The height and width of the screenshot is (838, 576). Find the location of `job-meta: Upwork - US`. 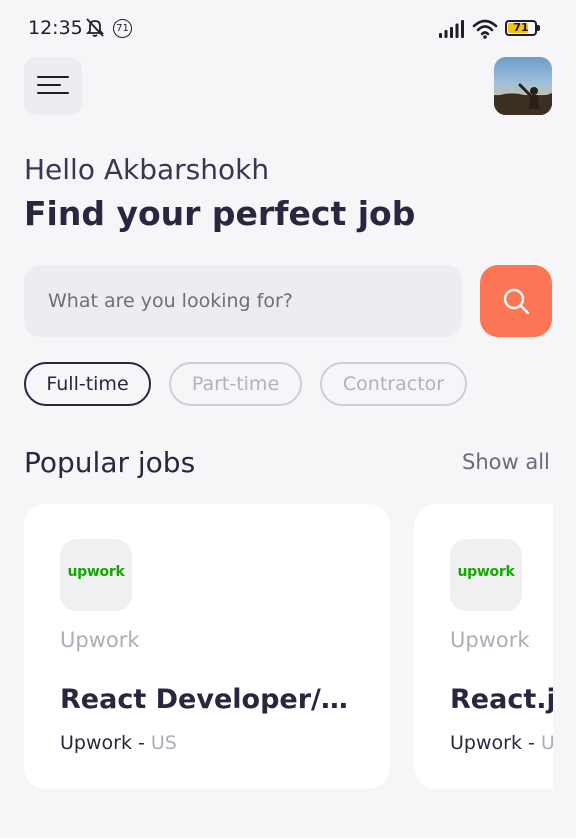

job-meta: Upwork - US is located at coordinates (118, 743).